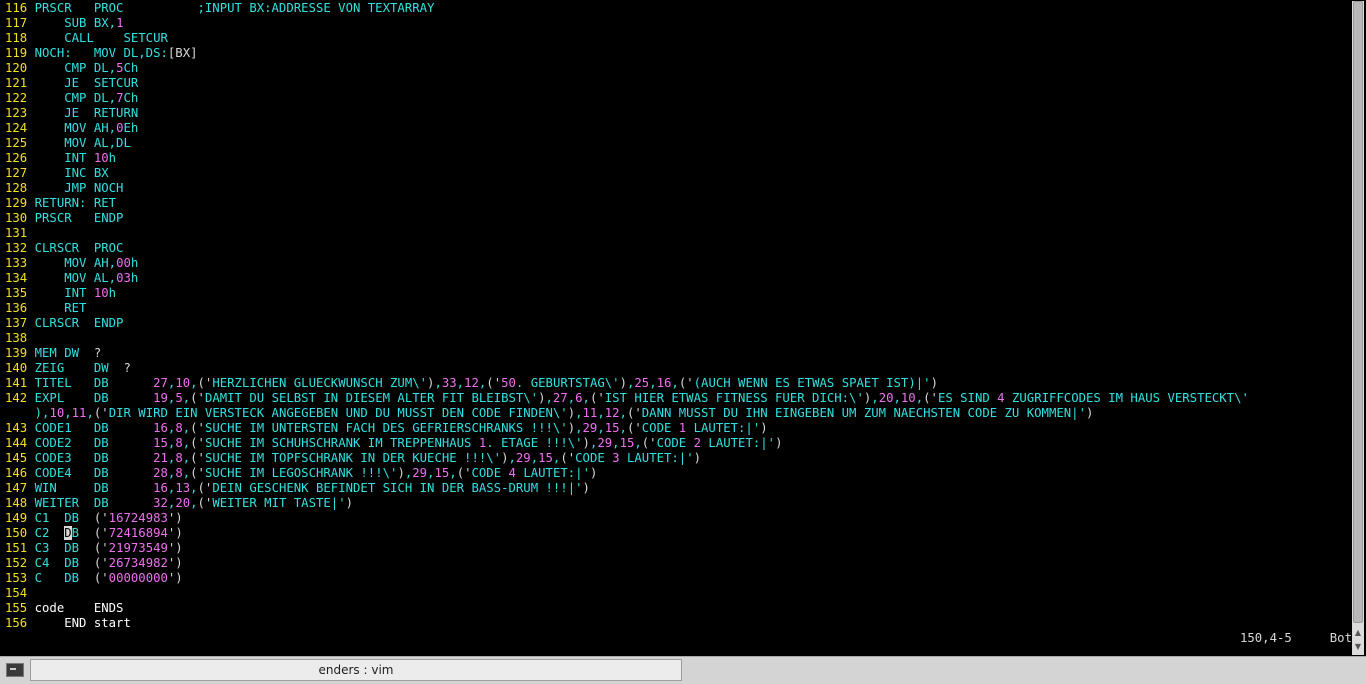 The width and height of the screenshot is (1366, 684). What do you see at coordinates (356, 670) in the screenshot?
I see `taskbar-window-button: enders : vim` at bounding box center [356, 670].